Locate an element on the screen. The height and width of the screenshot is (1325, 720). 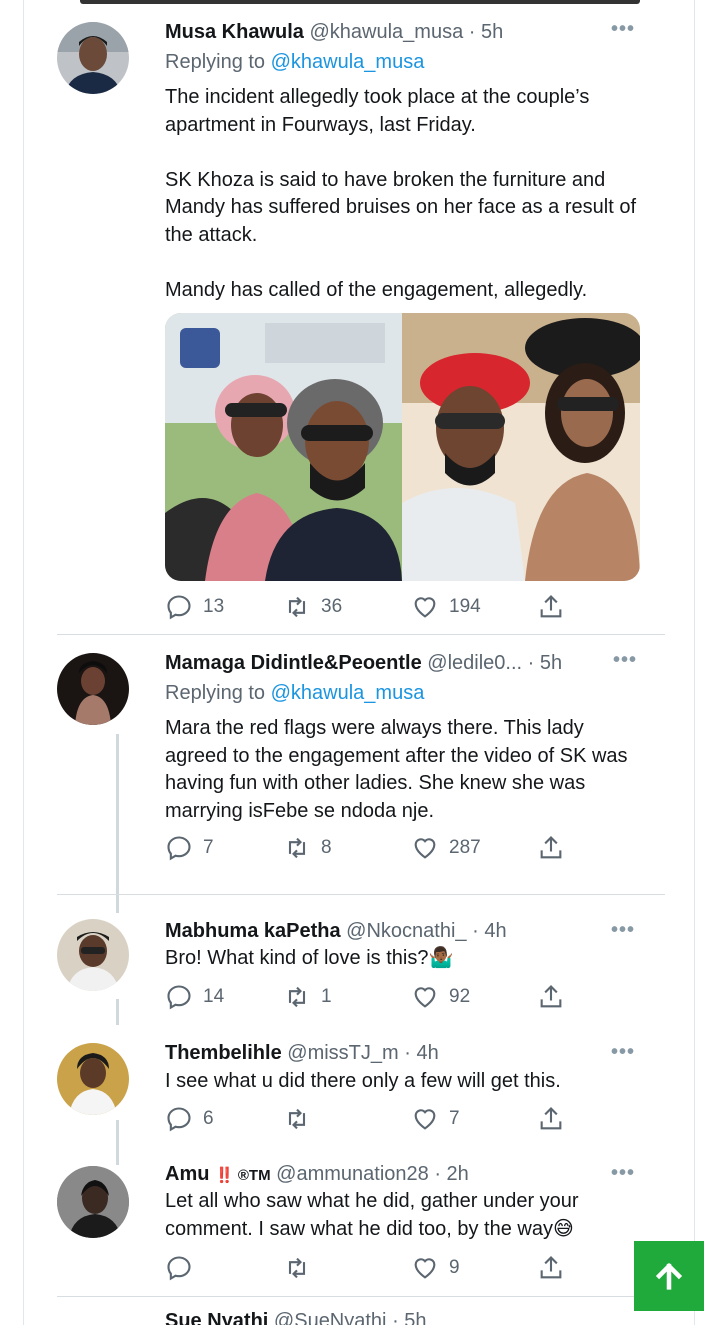
display-name: Mabhuma kaPetha is located at coordinates (253, 931).